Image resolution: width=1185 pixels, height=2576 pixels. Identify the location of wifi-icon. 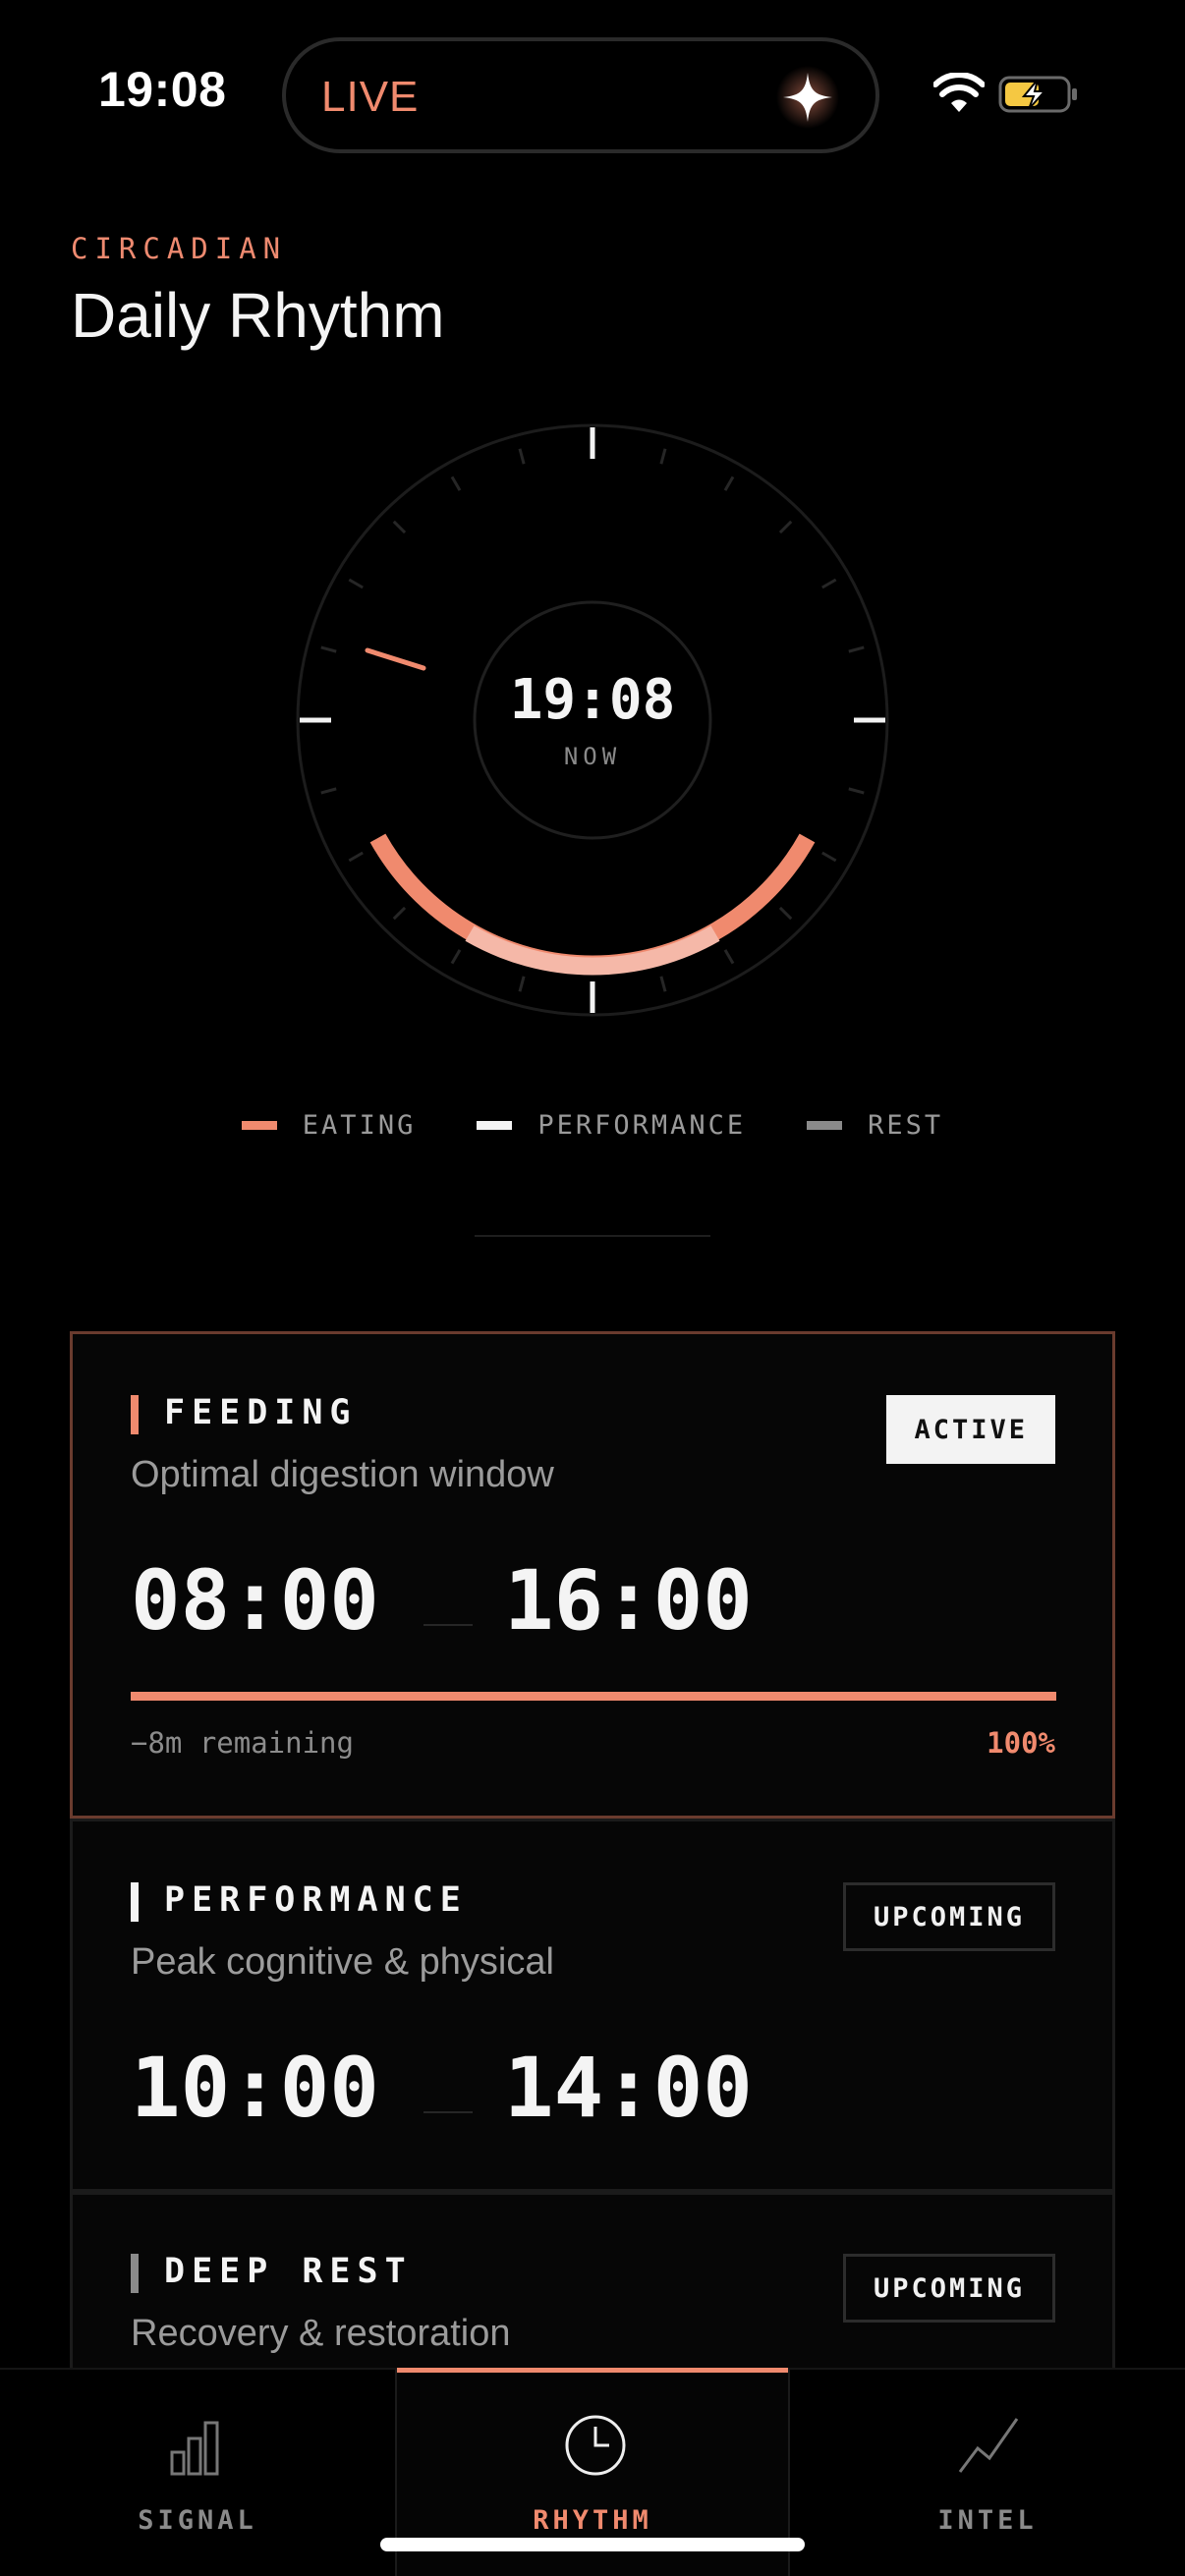
(959, 92).